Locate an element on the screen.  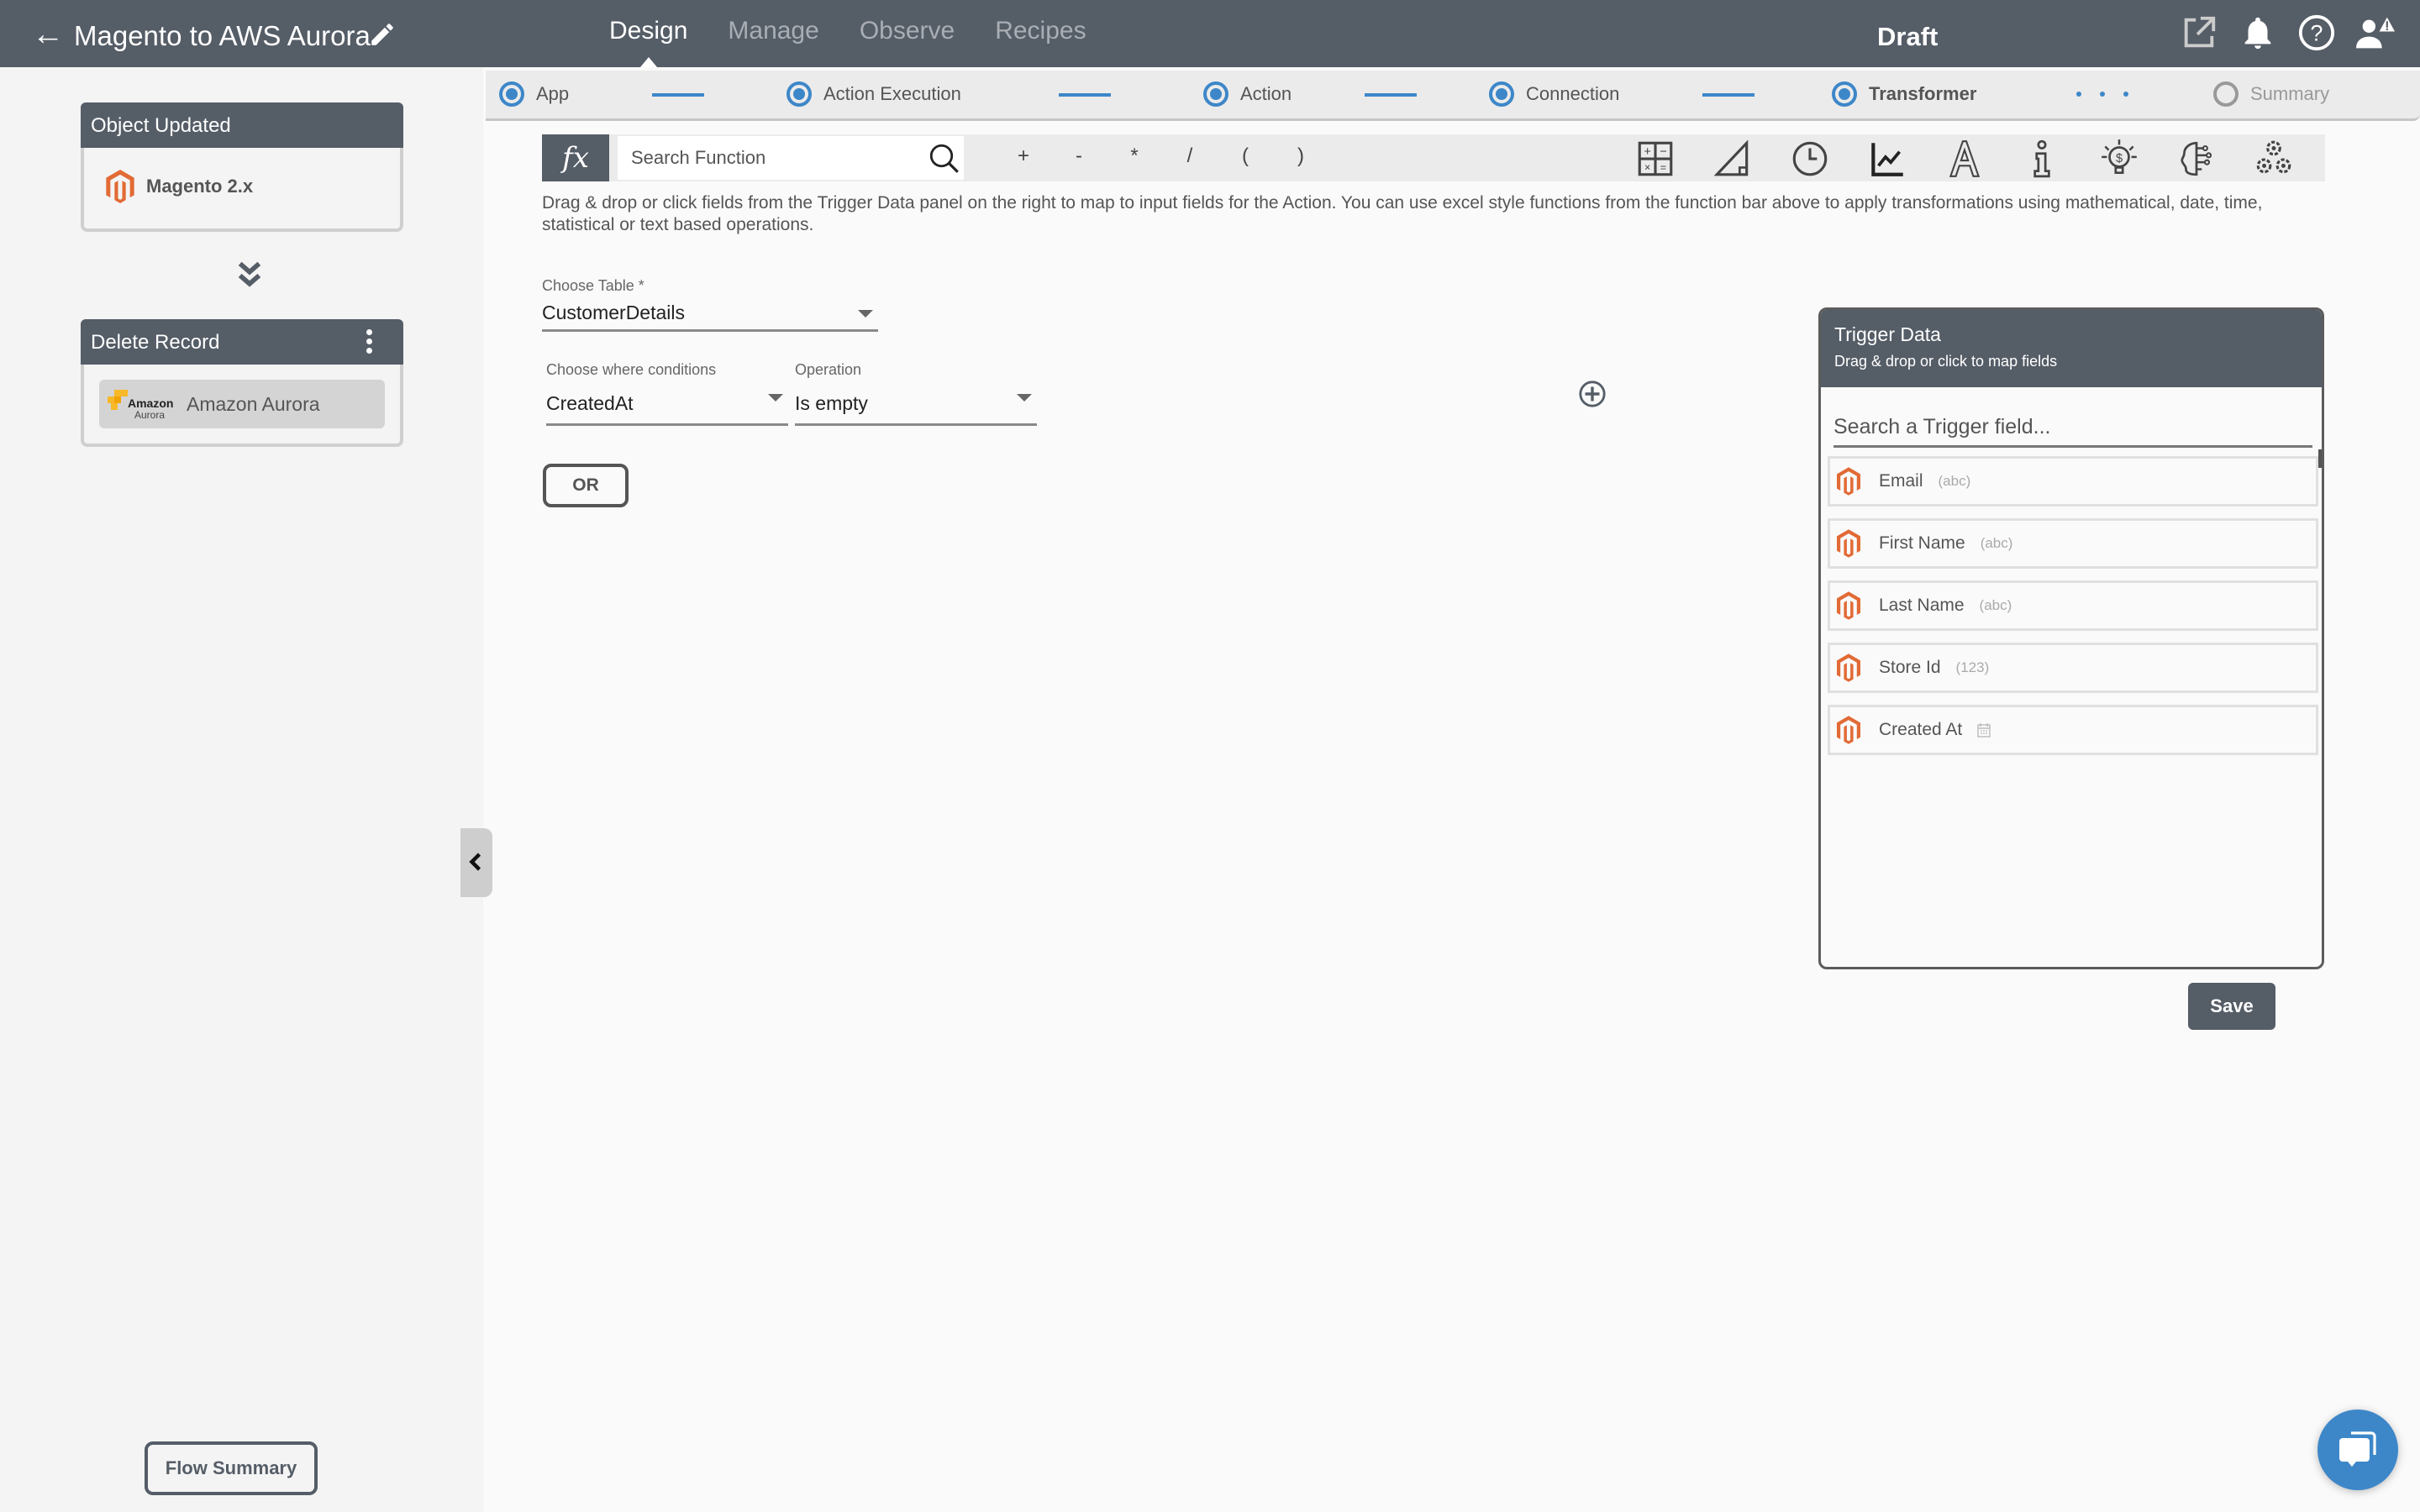
trigger-field-created-at: Created At is located at coordinates (2073, 730).